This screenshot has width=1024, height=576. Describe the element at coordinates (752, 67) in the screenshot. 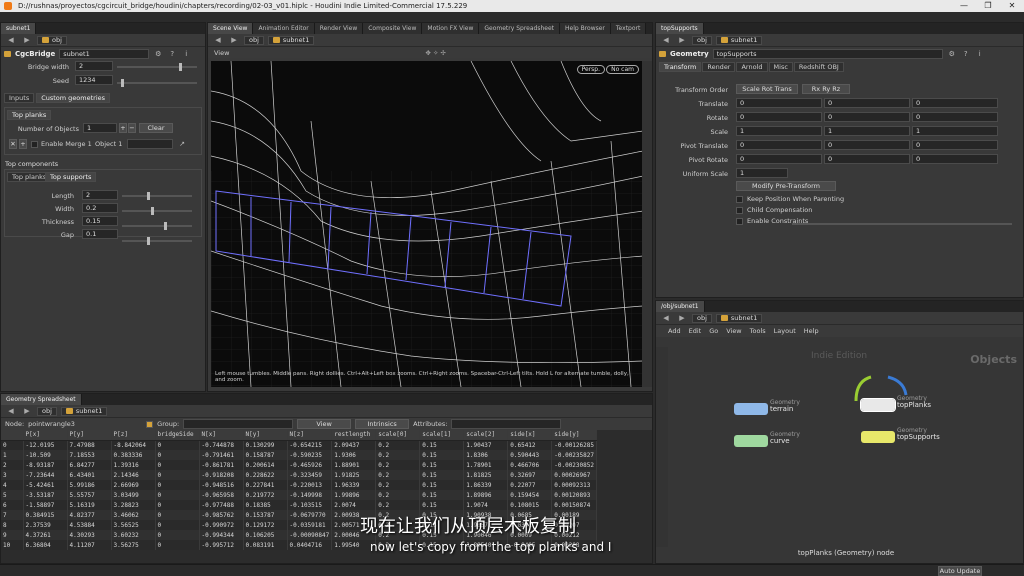

I see `tab-arnold: Arnold` at that location.